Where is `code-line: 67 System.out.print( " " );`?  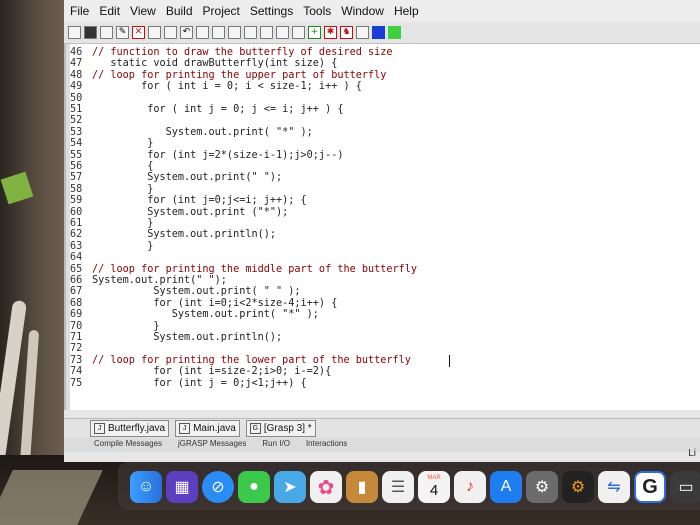 code-line: 67 System.out.print( " " ); is located at coordinates (185, 292).